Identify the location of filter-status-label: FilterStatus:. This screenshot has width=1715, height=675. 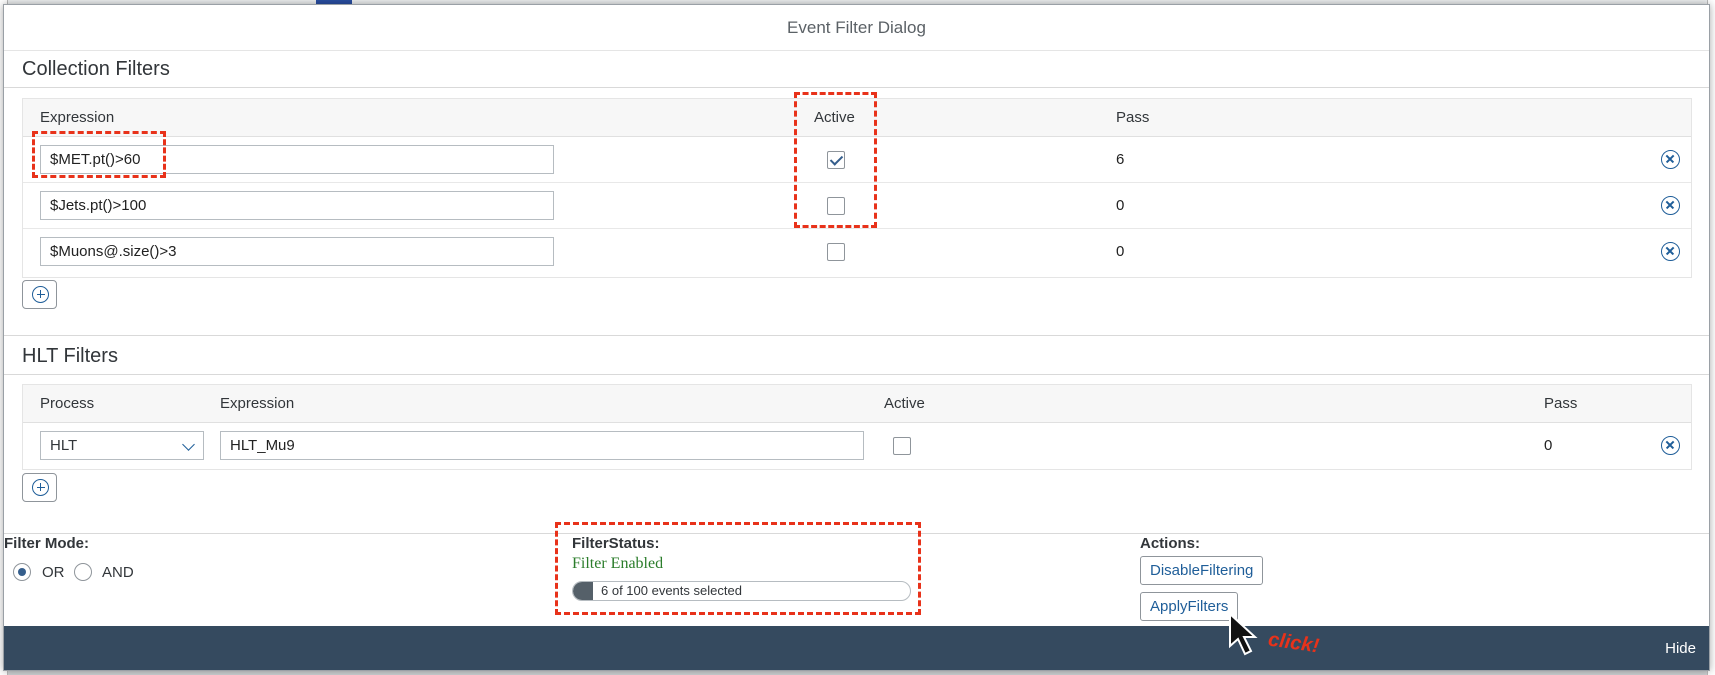
(616, 543).